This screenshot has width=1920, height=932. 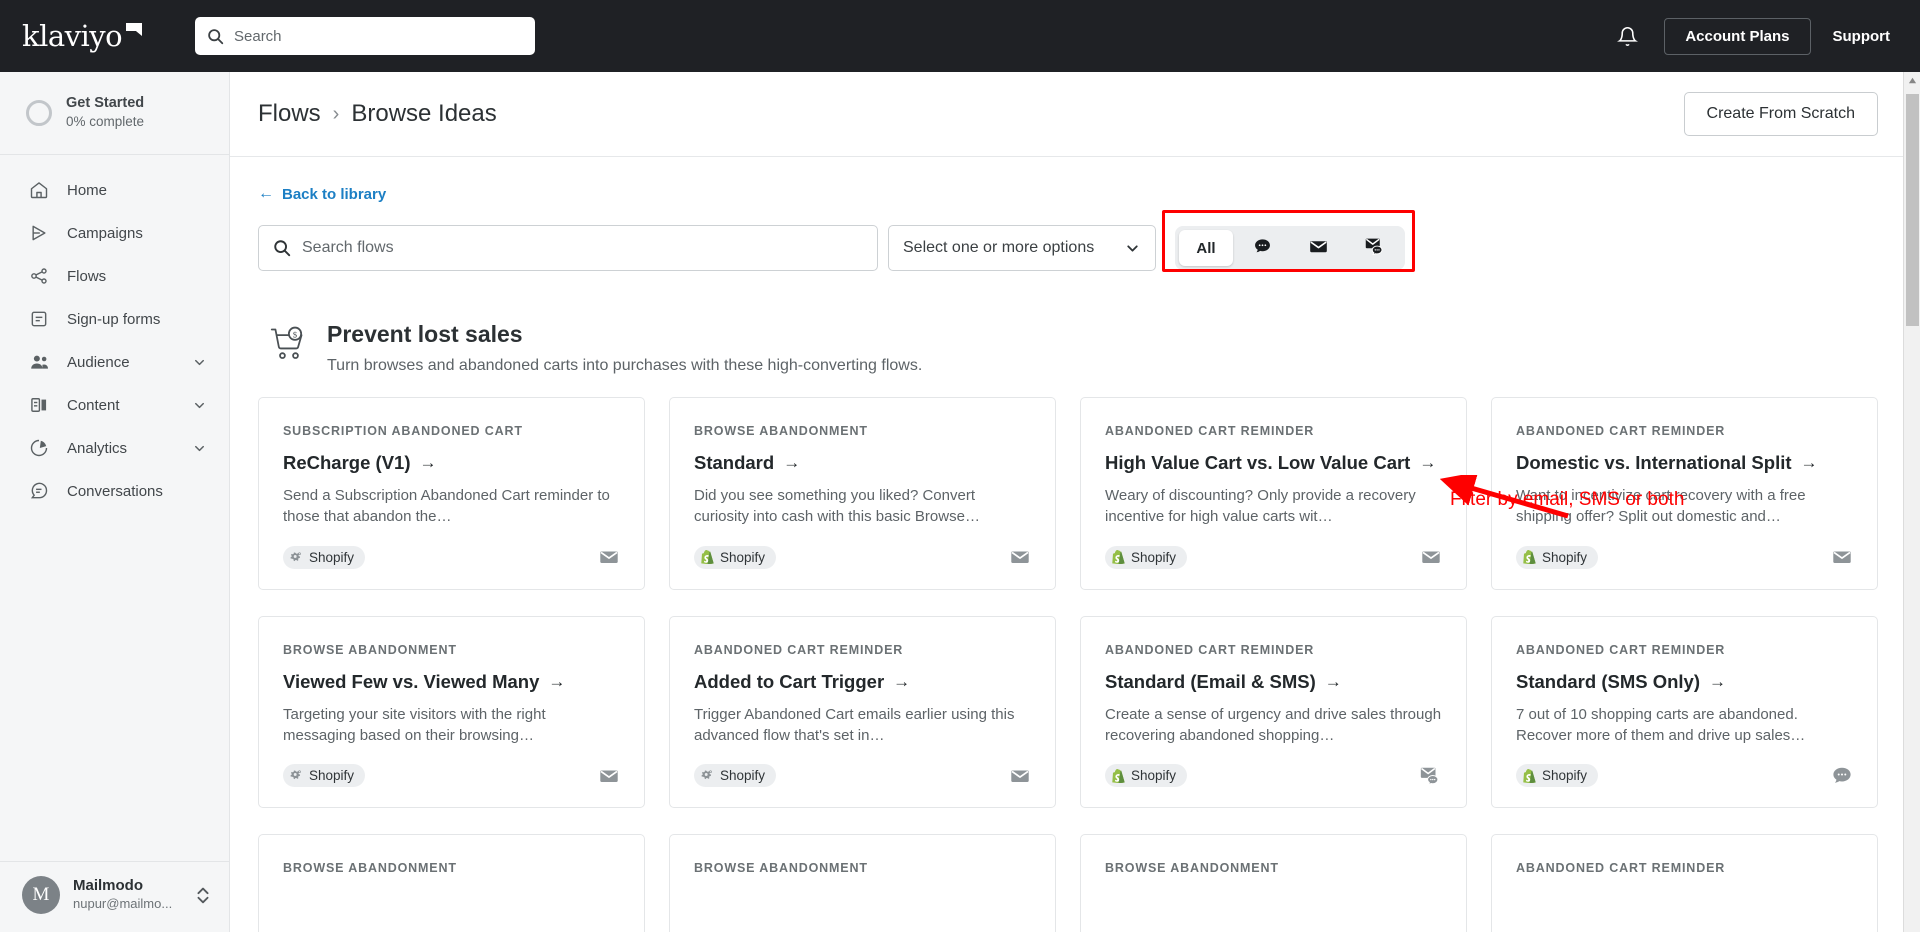 What do you see at coordinates (1684, 883) in the screenshot?
I see `flow-card: ABANDONED CART REMINDER` at bounding box center [1684, 883].